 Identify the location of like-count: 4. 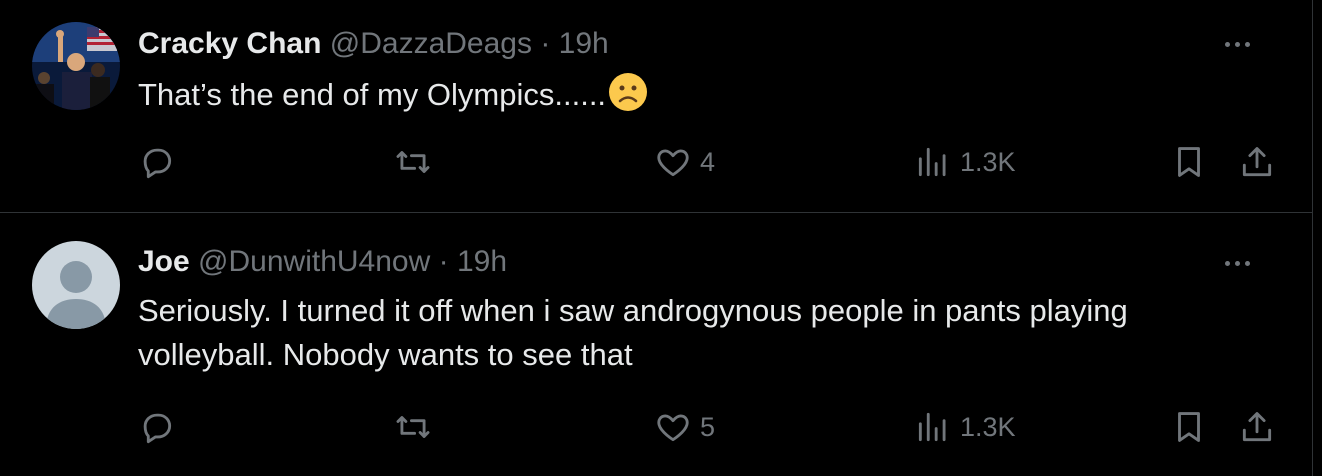
(708, 161).